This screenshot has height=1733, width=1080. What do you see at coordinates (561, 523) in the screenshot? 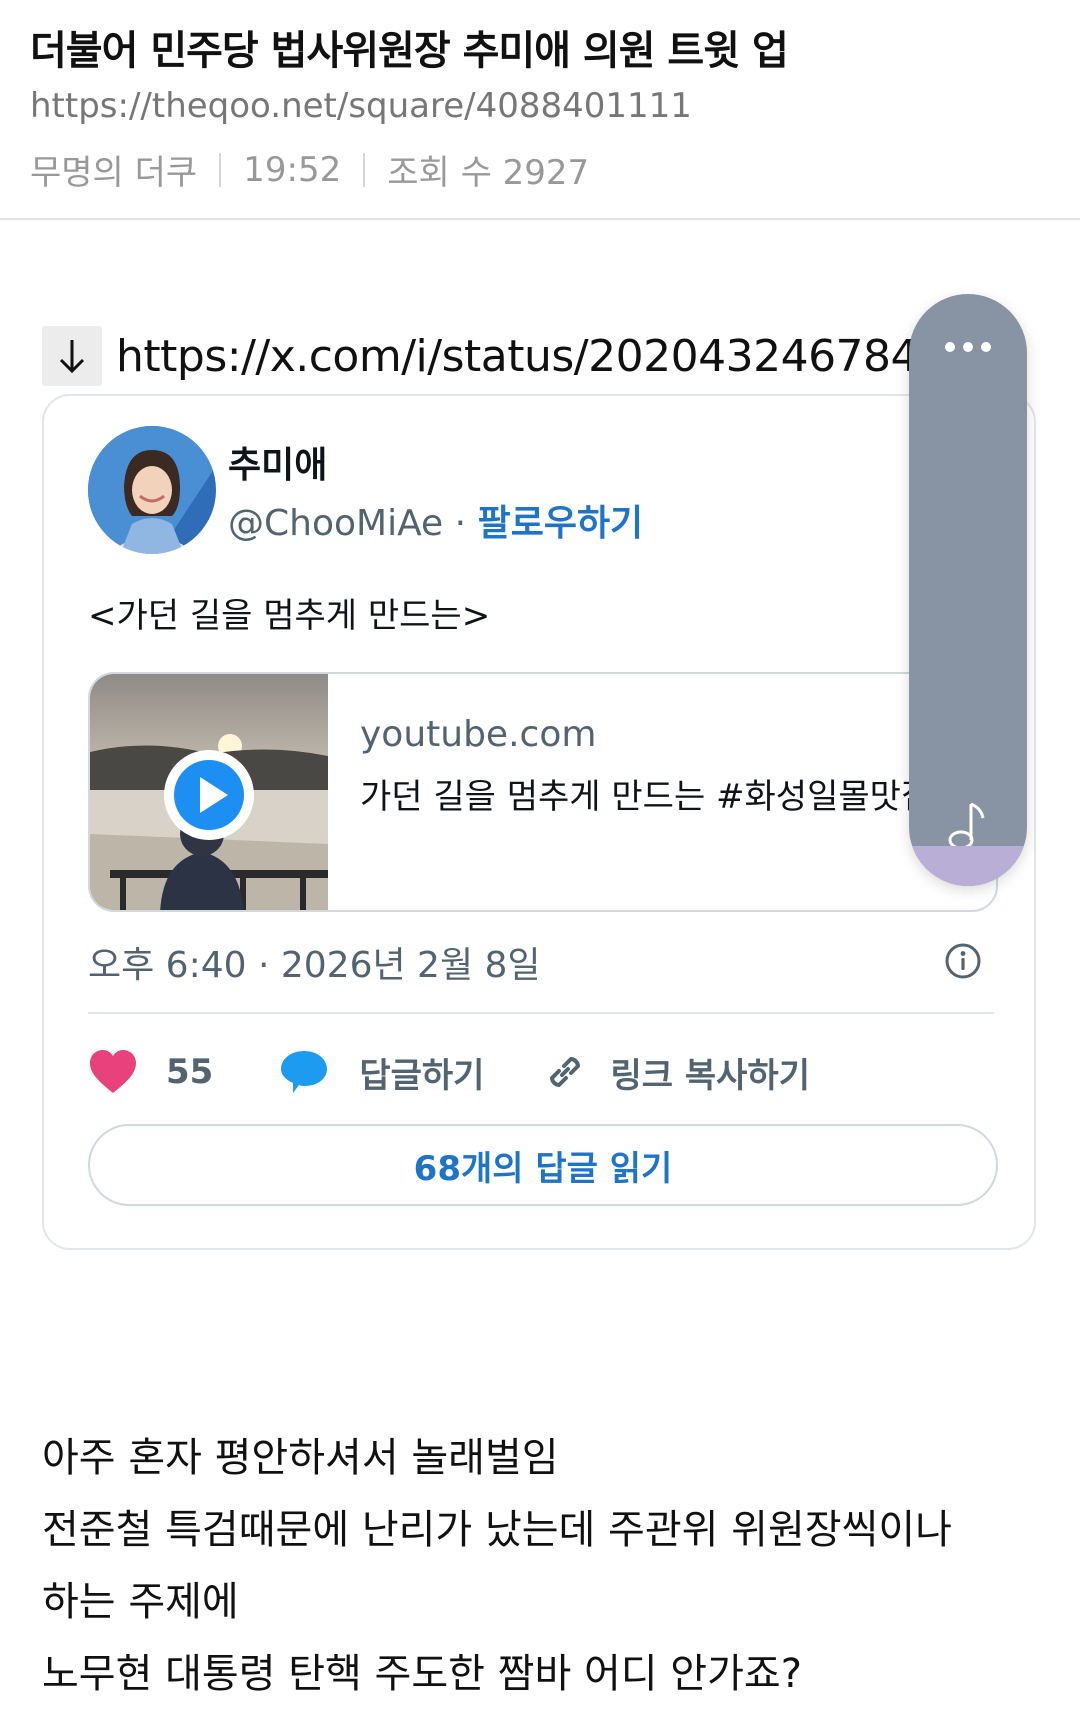
I see `follow-button: 팔로우하기` at bounding box center [561, 523].